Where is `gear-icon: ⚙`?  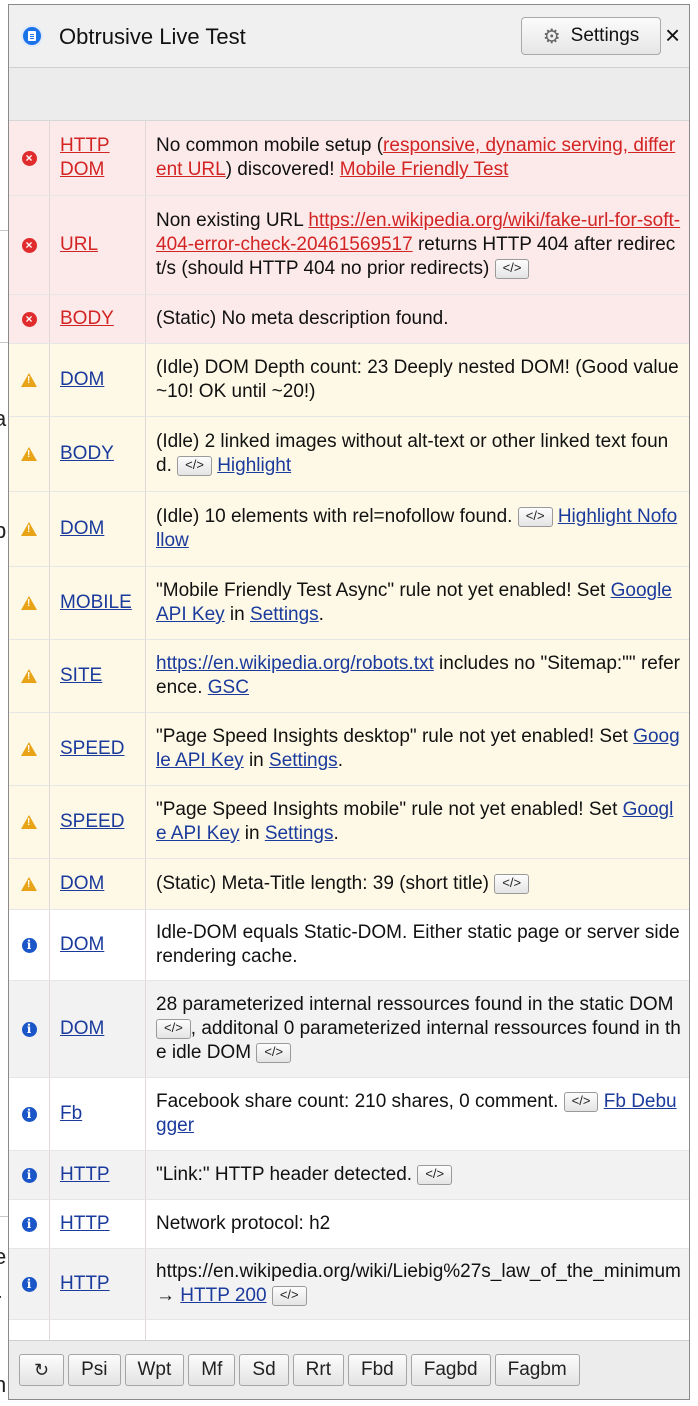 gear-icon: ⚙ is located at coordinates (551, 36).